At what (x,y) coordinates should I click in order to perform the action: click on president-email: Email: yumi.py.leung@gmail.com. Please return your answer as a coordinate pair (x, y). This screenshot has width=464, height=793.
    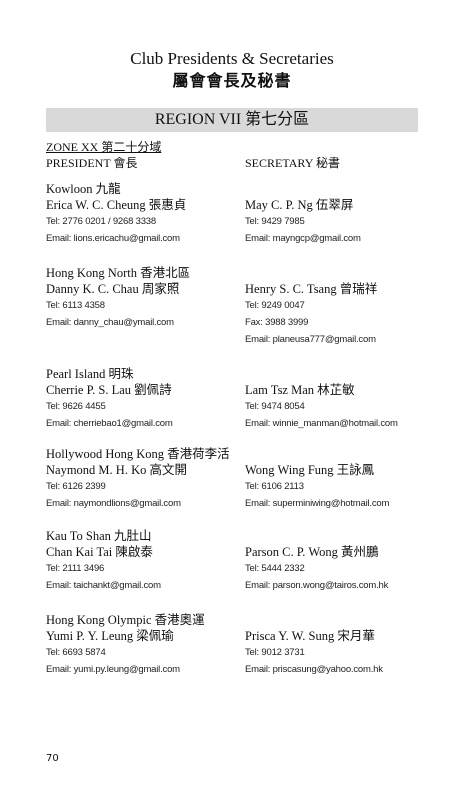
    Looking at the image, I should click on (113, 669).